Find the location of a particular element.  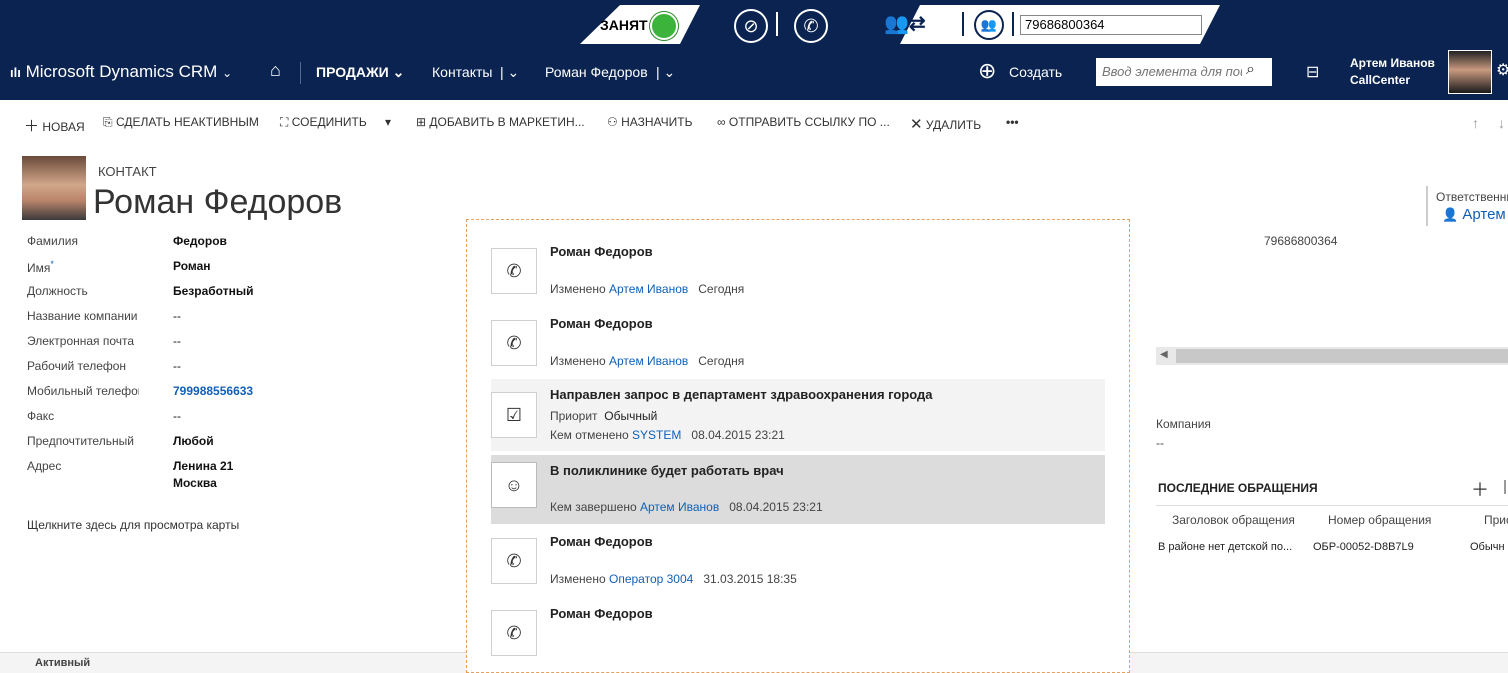

more-commands-button: ••• is located at coordinates (1012, 122).